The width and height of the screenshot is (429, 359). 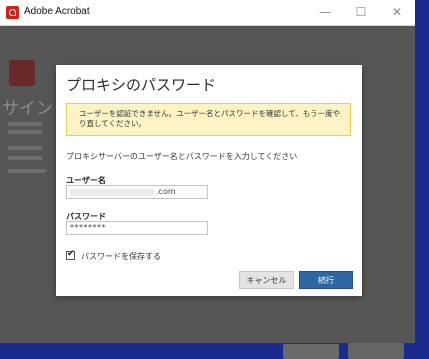 I want to click on background-logo-icon, so click(x=22, y=73).